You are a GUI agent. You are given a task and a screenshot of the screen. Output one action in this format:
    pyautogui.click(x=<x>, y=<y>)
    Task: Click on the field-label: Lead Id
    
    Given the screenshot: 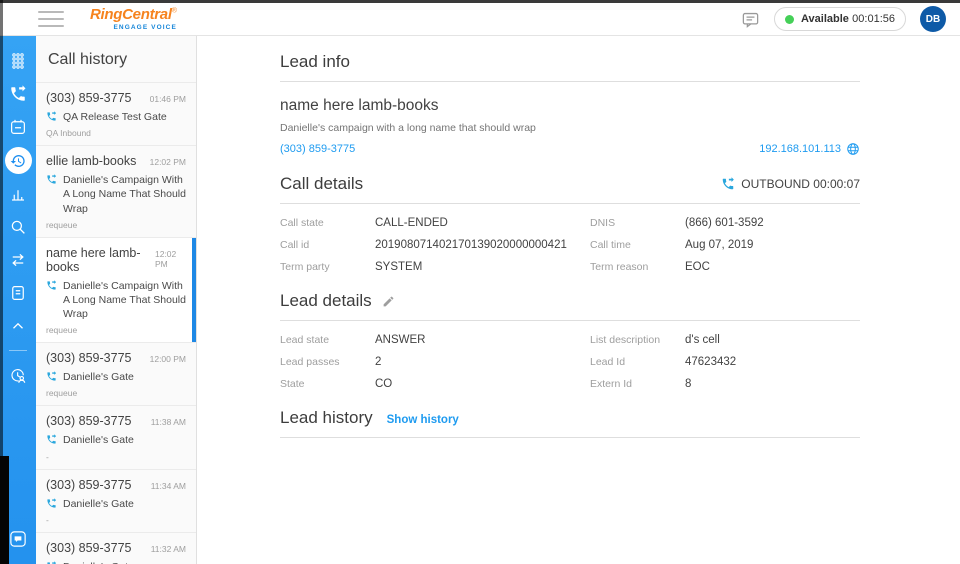 What is the action you would take?
    pyautogui.click(x=608, y=362)
    